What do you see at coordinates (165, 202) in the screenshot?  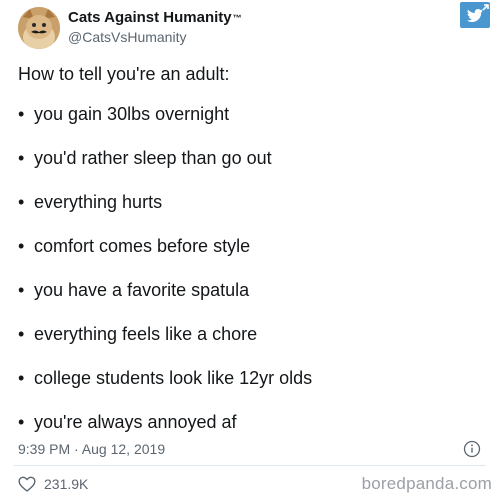 I see `list-item: • everything hurts` at bounding box center [165, 202].